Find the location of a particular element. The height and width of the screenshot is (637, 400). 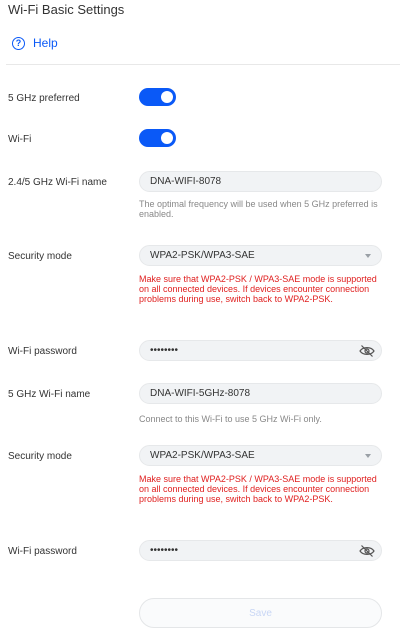

wifi-label: Wi-Fi is located at coordinates (20, 139).